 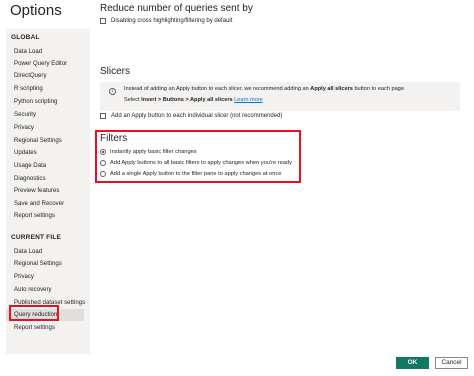 I want to click on reduce-queries-heading: Reduce number of queries sent by, so click(x=176, y=8).